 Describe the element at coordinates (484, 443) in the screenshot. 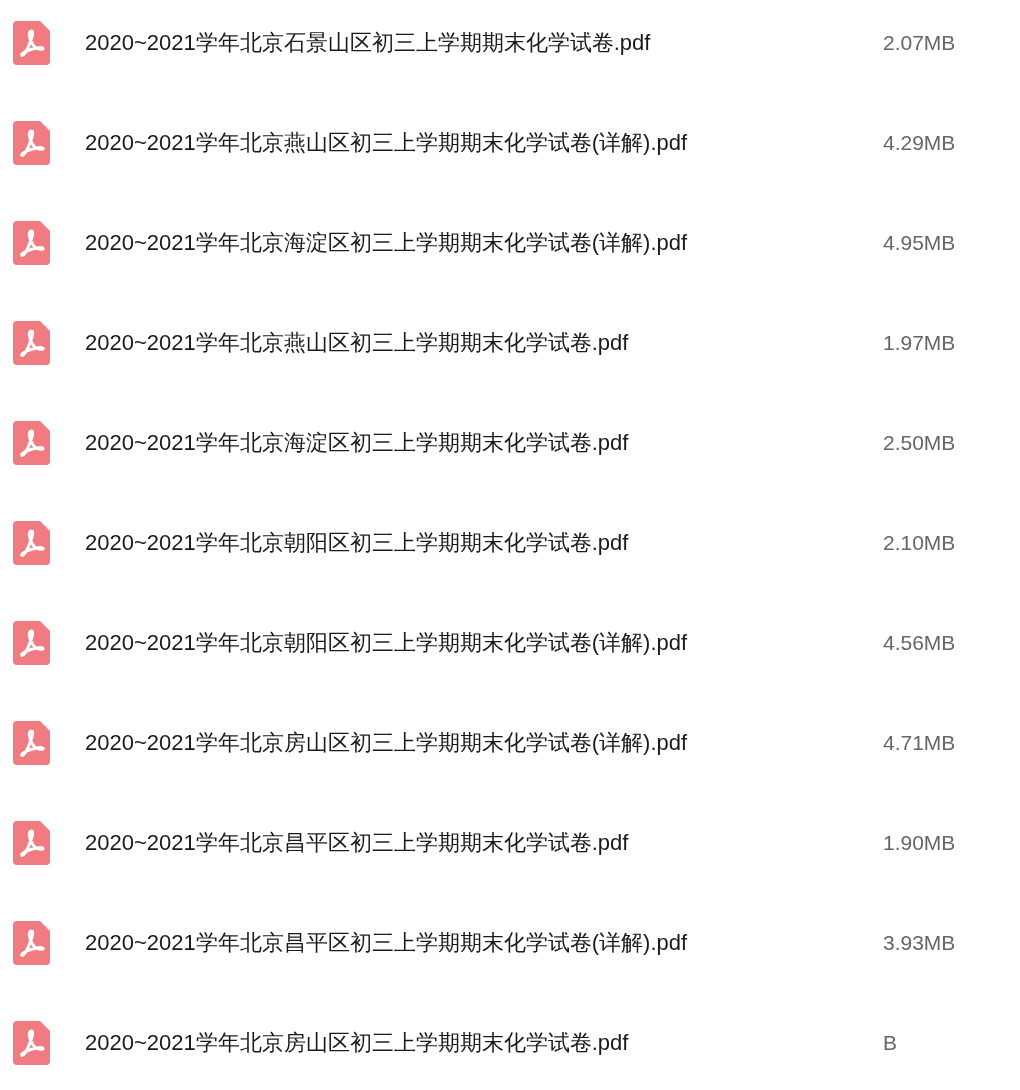

I see `file-name: 2020~2021学年北京海淀区初三上学期期末化学试卷.pdf` at that location.